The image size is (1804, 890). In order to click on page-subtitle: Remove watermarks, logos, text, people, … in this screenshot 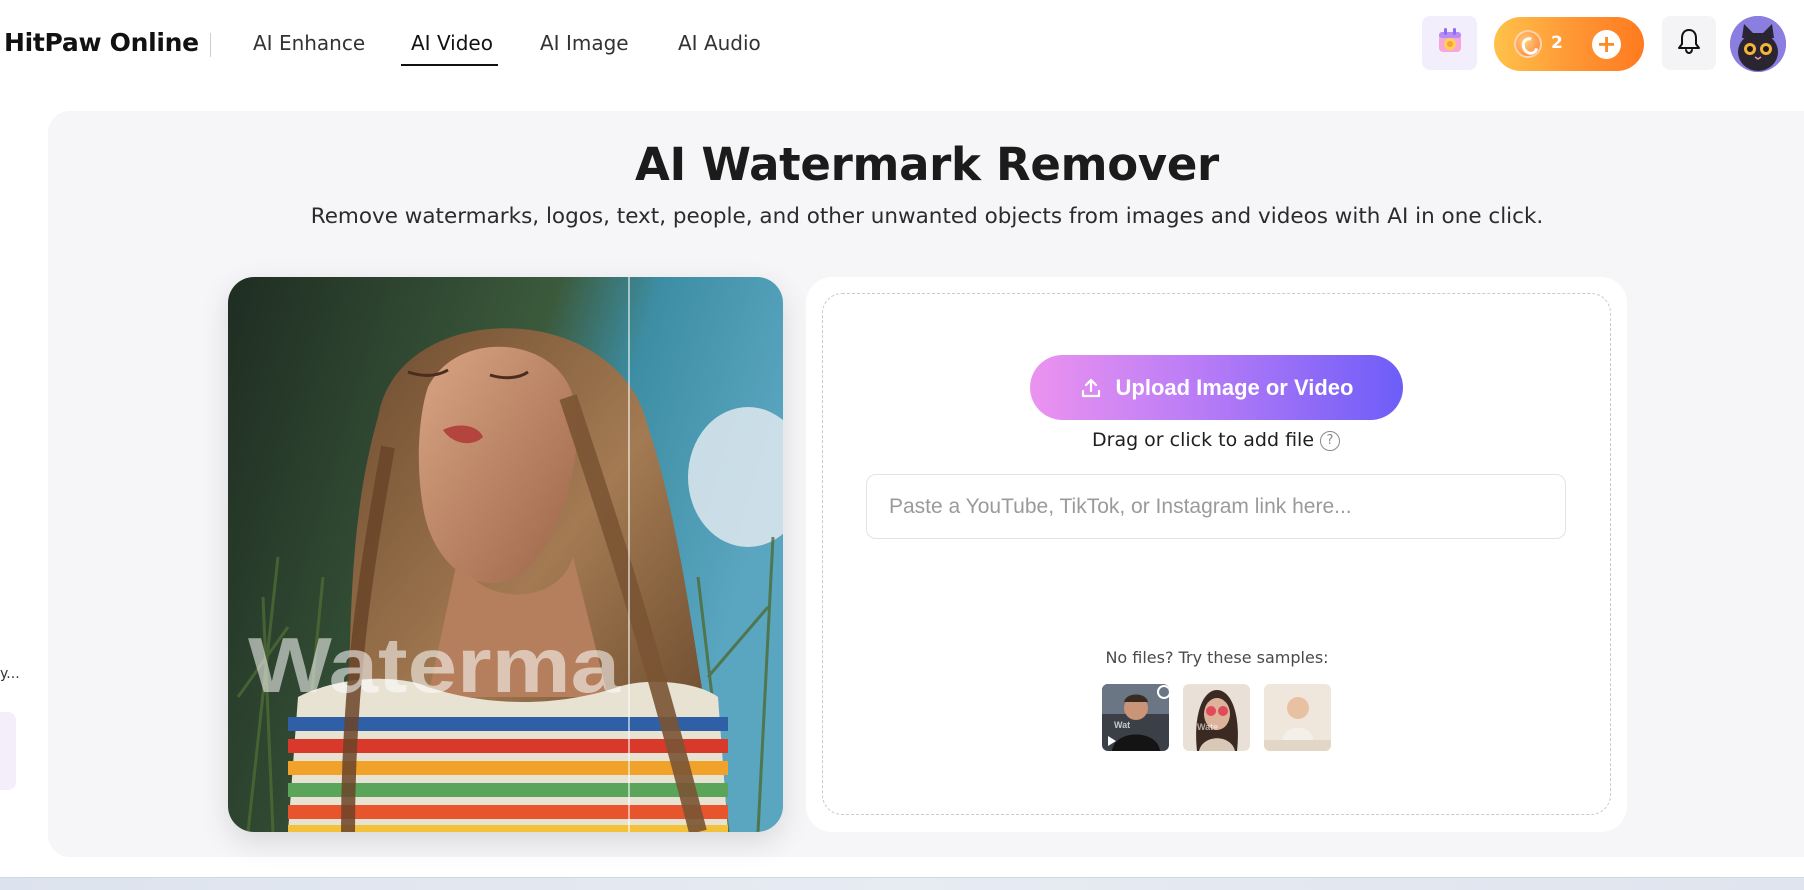, I will do `click(927, 216)`.